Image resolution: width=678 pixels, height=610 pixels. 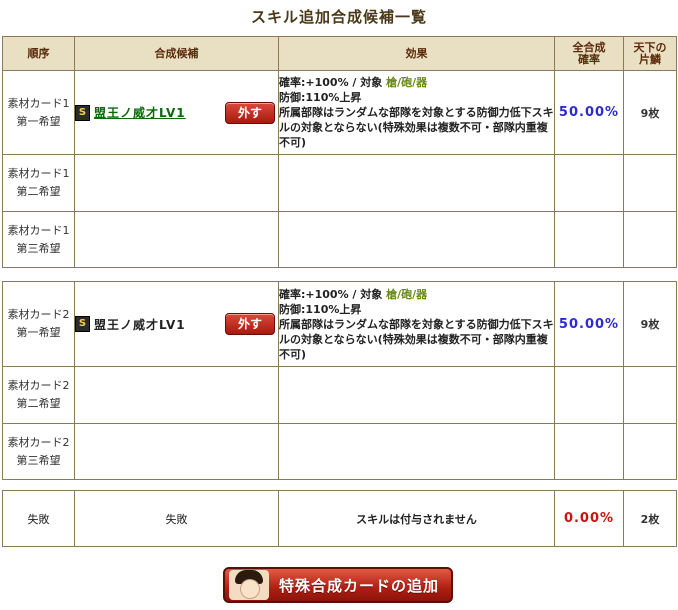 What do you see at coordinates (38, 451) in the screenshot?
I see `row-order: 素材カード2 第三希望` at bounding box center [38, 451].